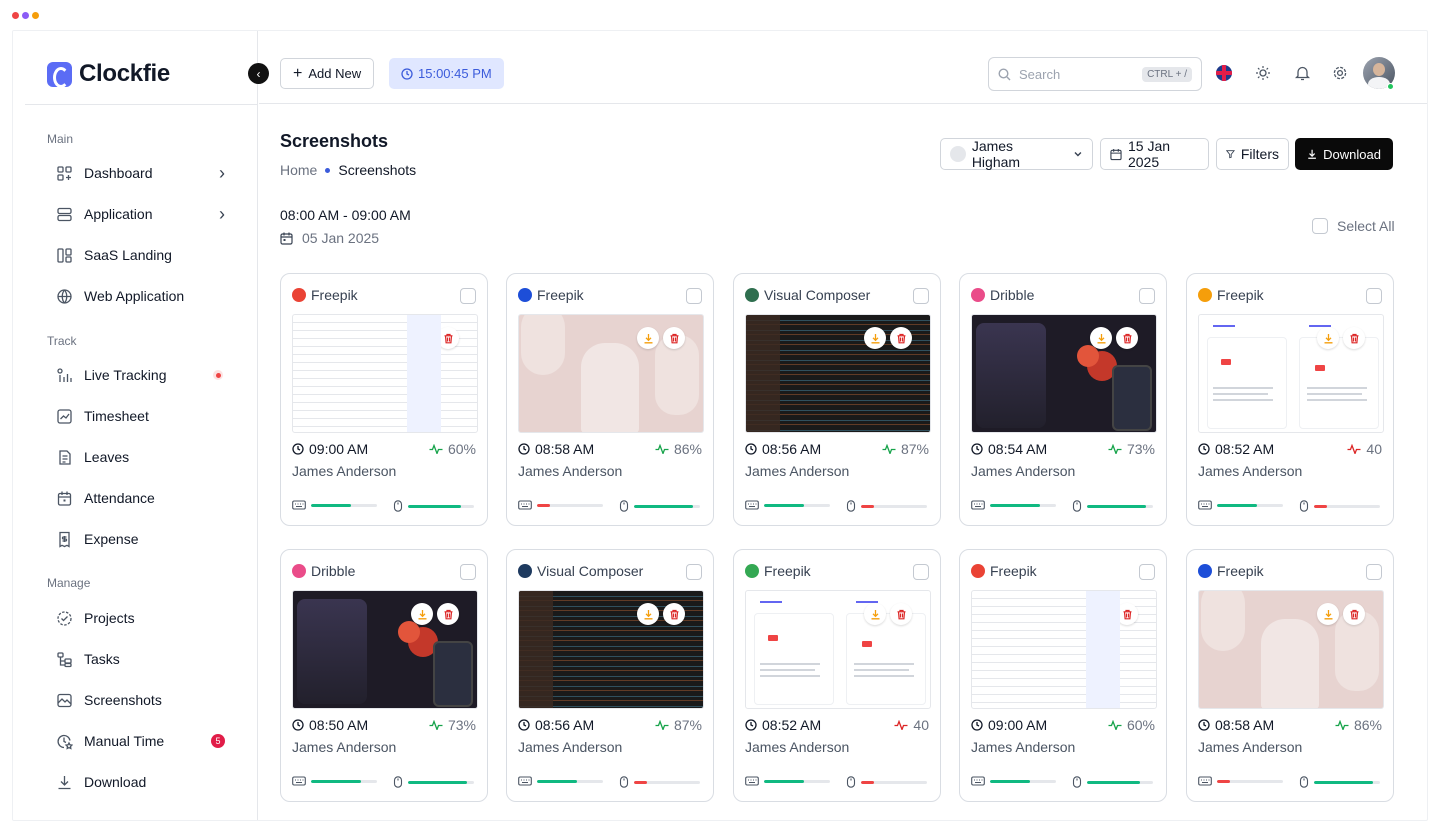 The height and width of the screenshot is (833, 1440). What do you see at coordinates (1224, 73) in the screenshot?
I see `language-button` at bounding box center [1224, 73].